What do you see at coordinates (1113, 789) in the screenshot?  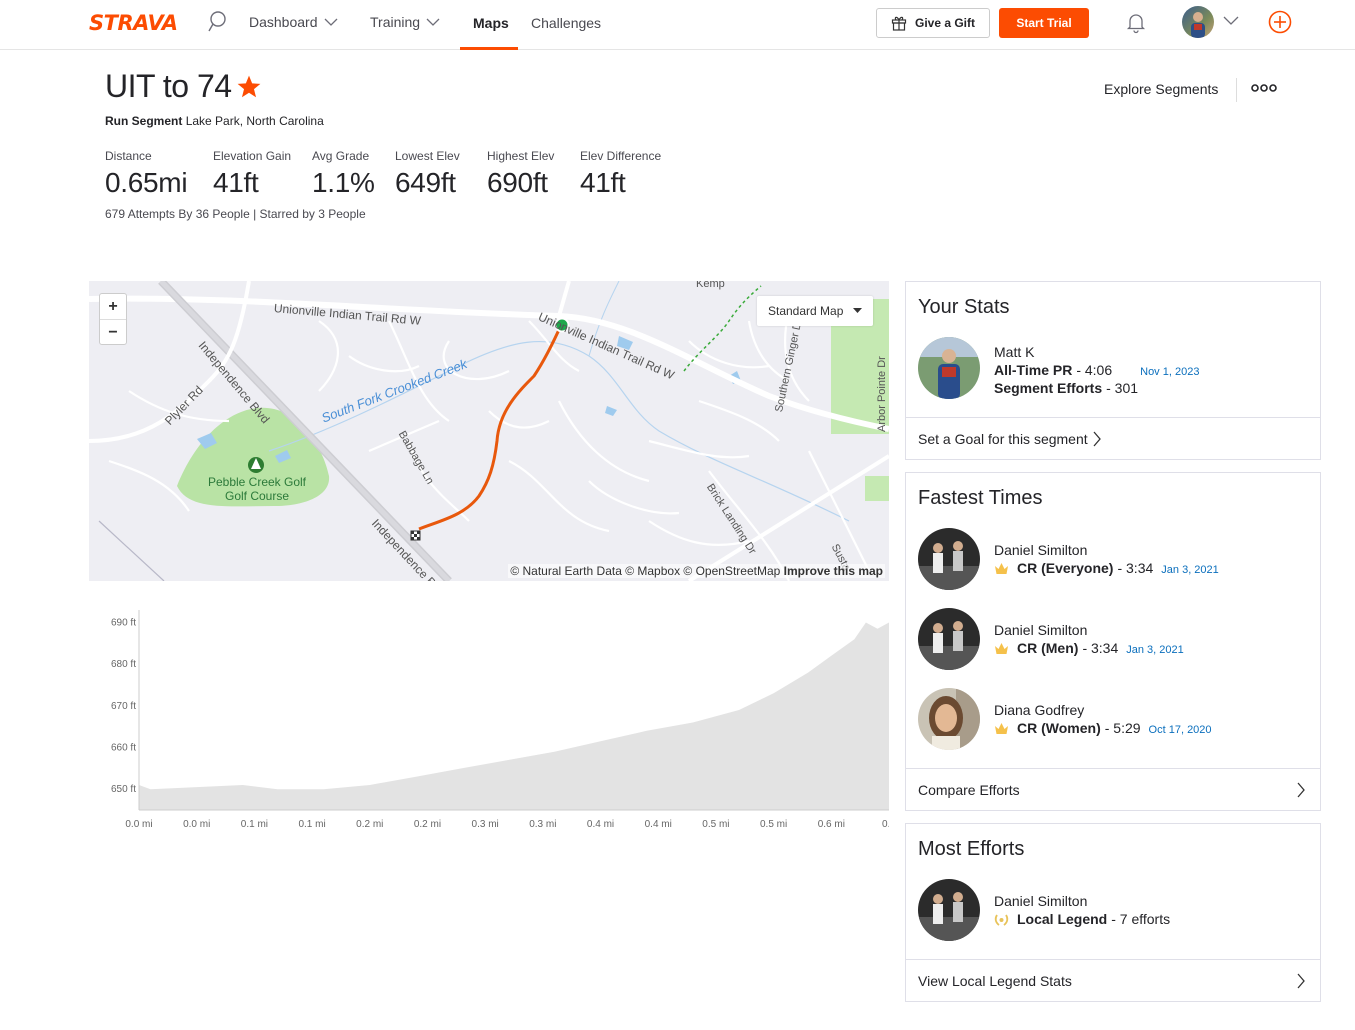 I see `compare-efforts-link: Compare Efforts` at bounding box center [1113, 789].